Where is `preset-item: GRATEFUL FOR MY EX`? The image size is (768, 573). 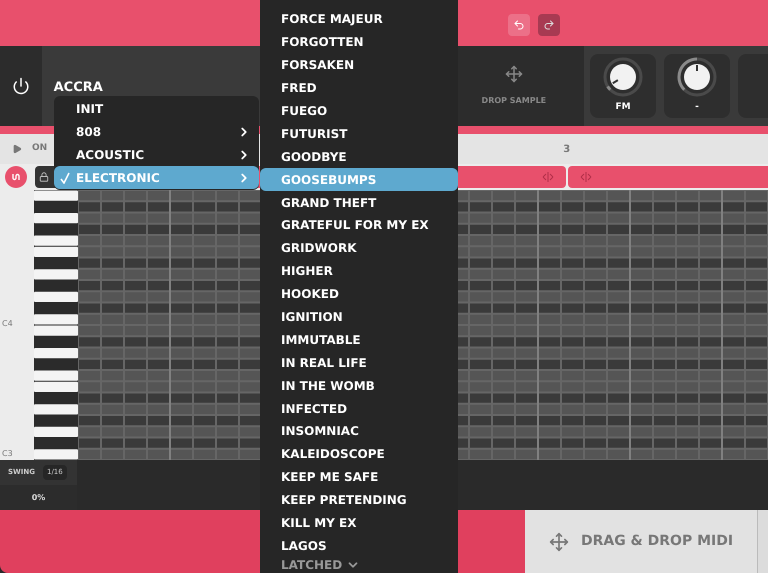
preset-item: GRATEFUL FOR MY EX is located at coordinates (359, 225).